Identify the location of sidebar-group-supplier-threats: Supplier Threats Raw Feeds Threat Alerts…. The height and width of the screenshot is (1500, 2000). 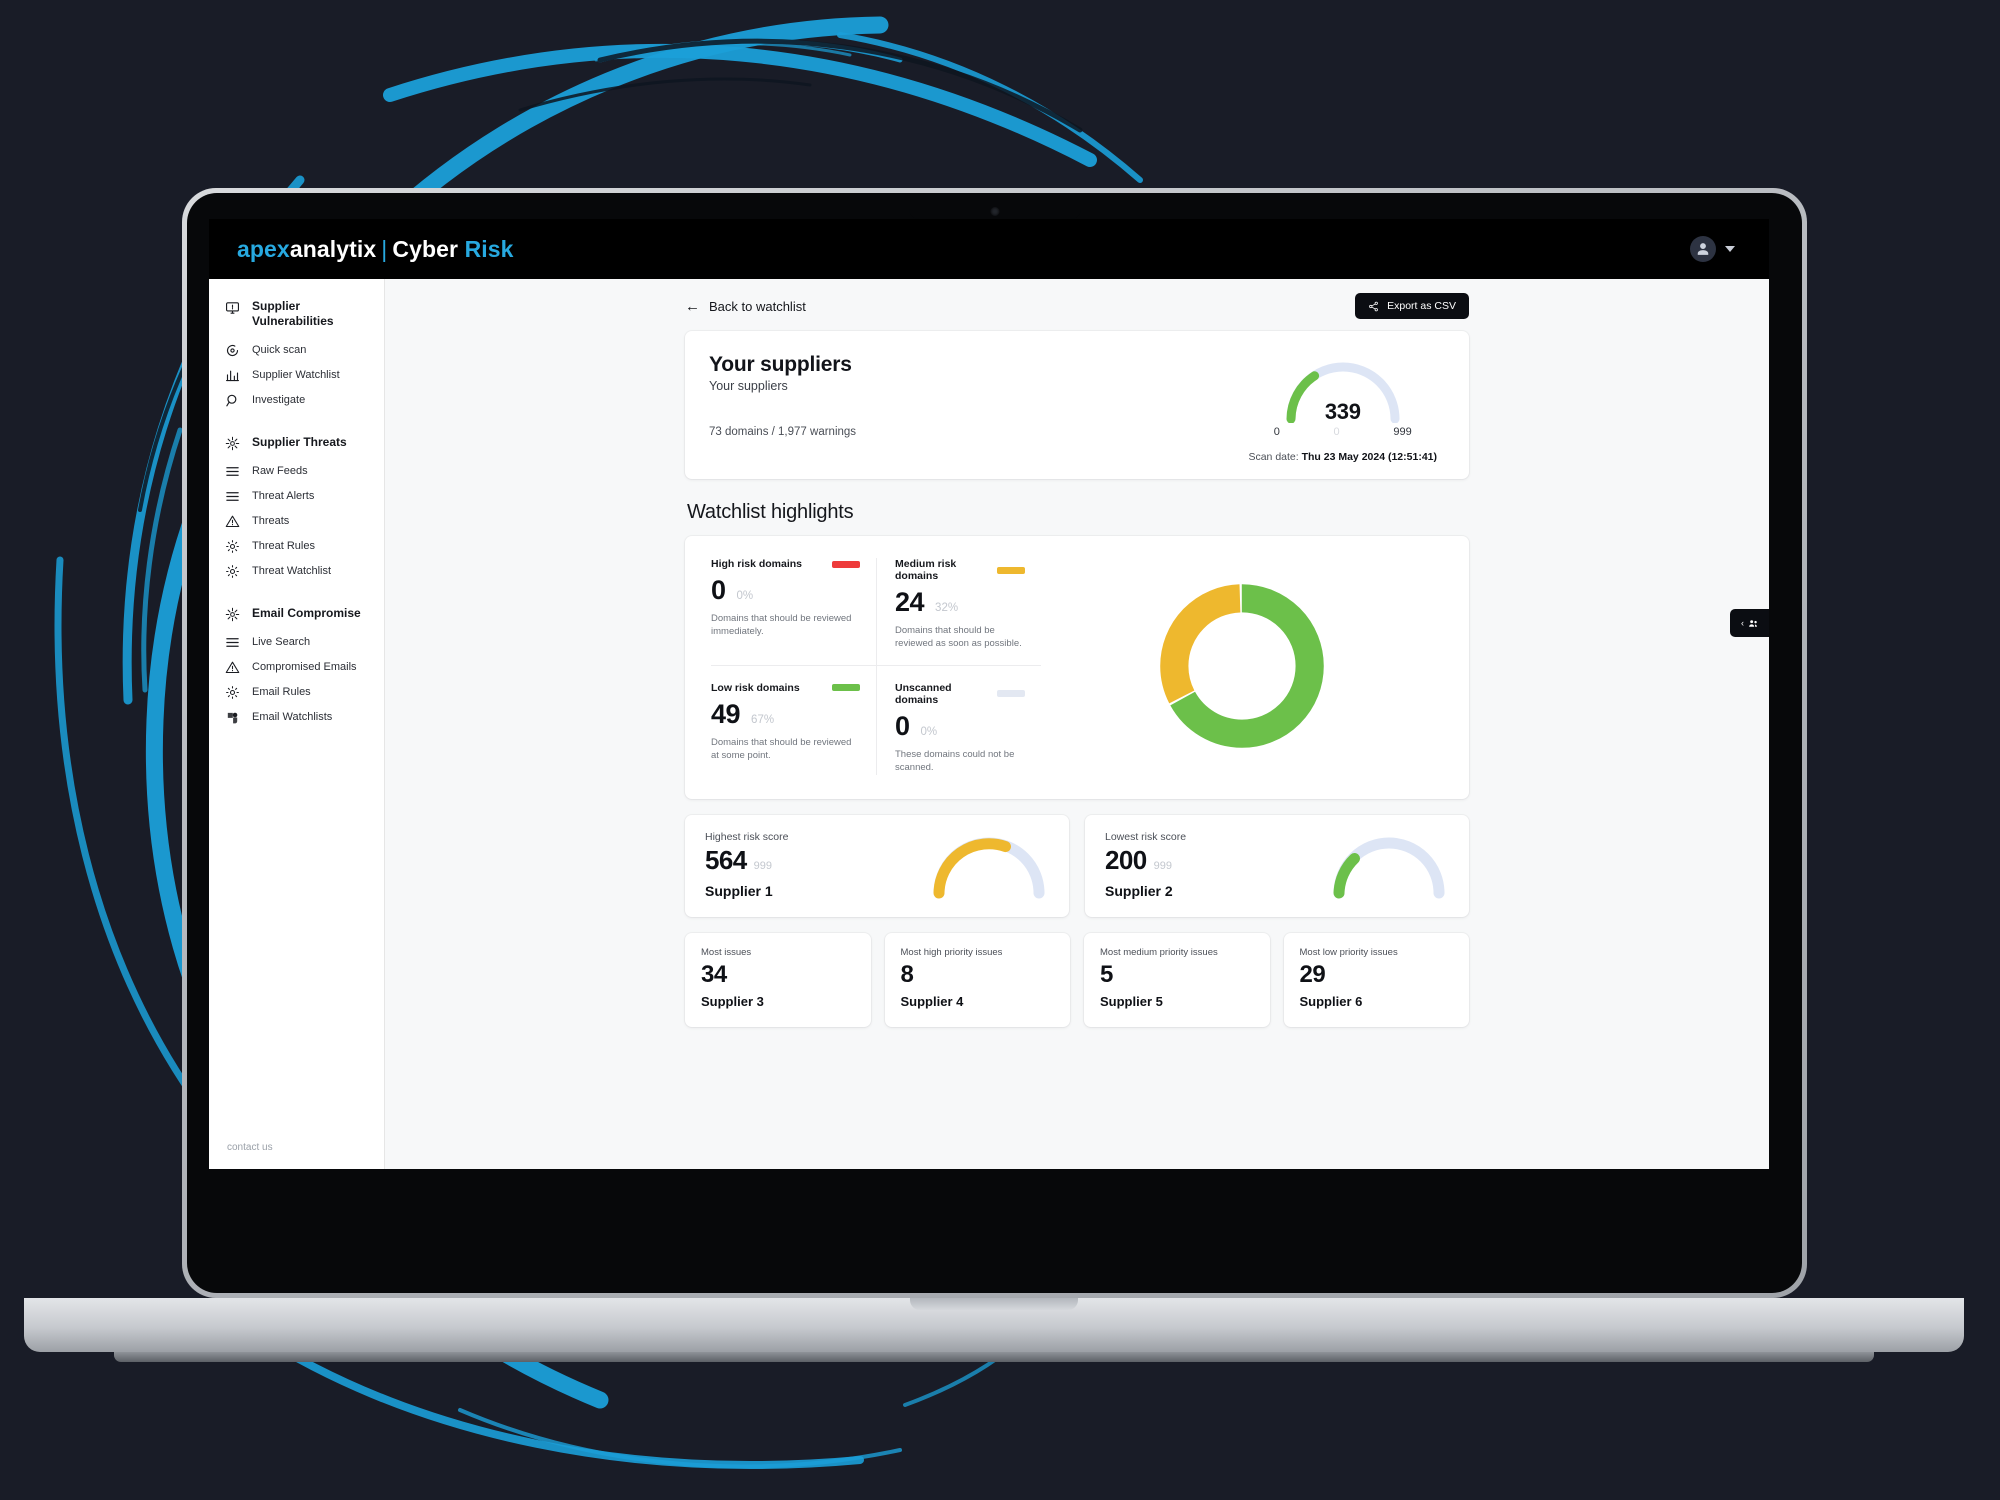
(296, 508).